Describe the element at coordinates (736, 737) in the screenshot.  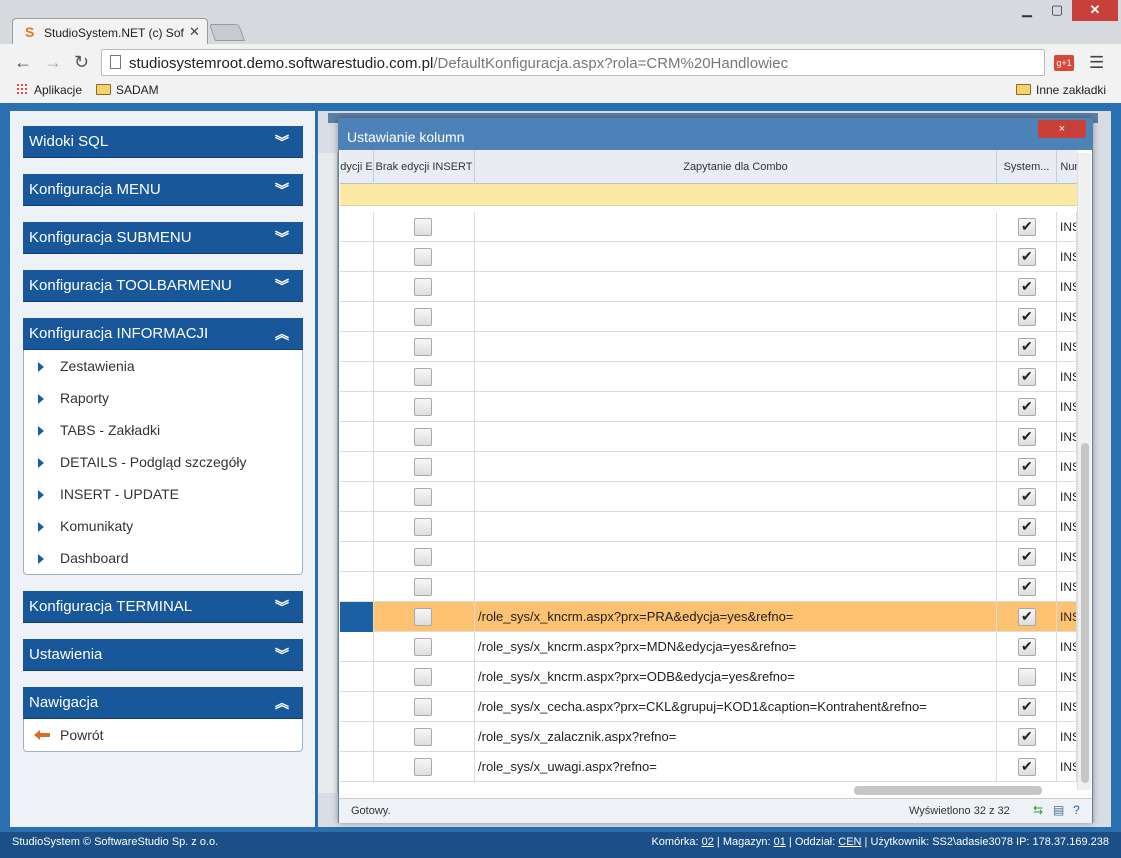
I see `zapytanie-cell: /role_sys/x_zalacznik.aspx?refno=` at that location.